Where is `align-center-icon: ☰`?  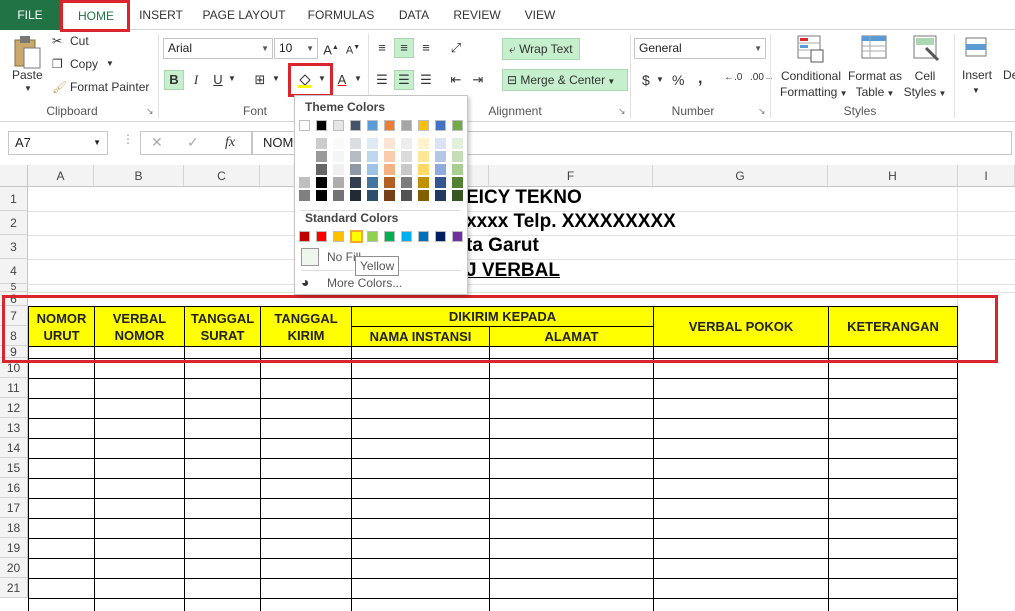 align-center-icon: ☰ is located at coordinates (404, 80).